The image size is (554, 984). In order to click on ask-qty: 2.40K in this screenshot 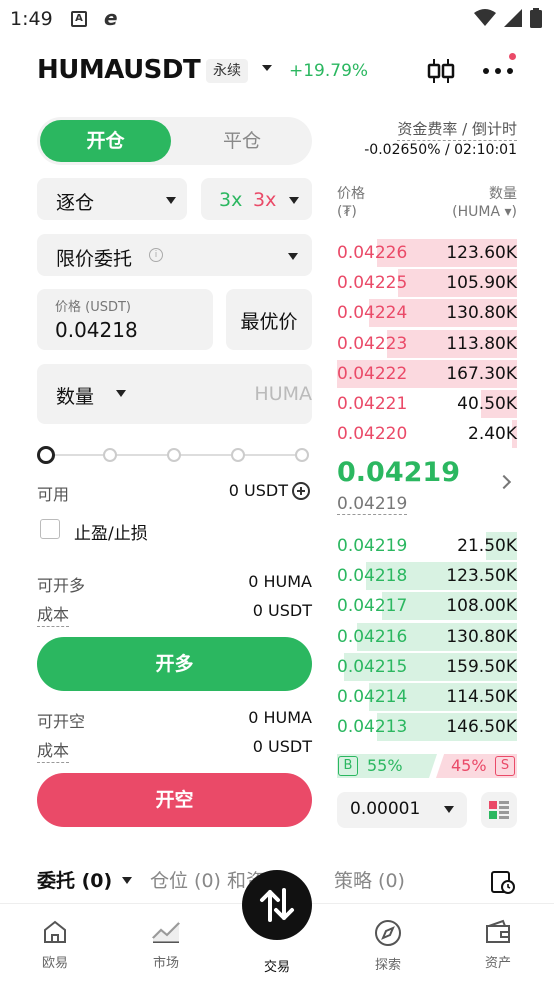, I will do `click(492, 434)`.